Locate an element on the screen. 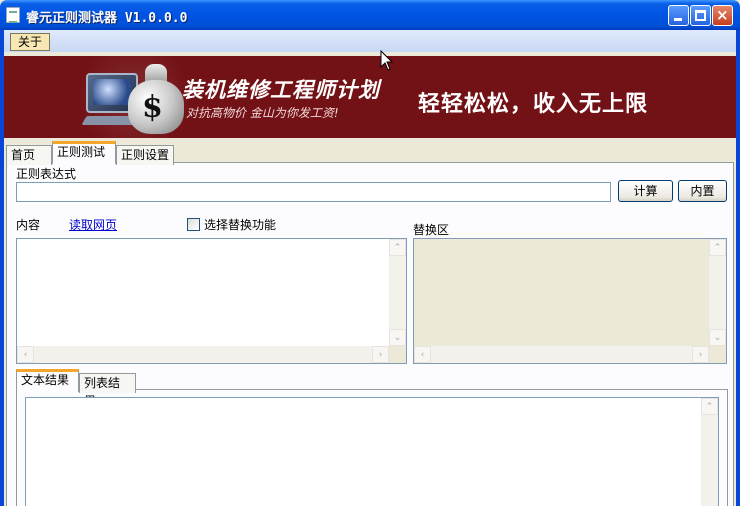 Image resolution: width=740 pixels, height=506 pixels. replace-area-label: 替换区 is located at coordinates (431, 230).